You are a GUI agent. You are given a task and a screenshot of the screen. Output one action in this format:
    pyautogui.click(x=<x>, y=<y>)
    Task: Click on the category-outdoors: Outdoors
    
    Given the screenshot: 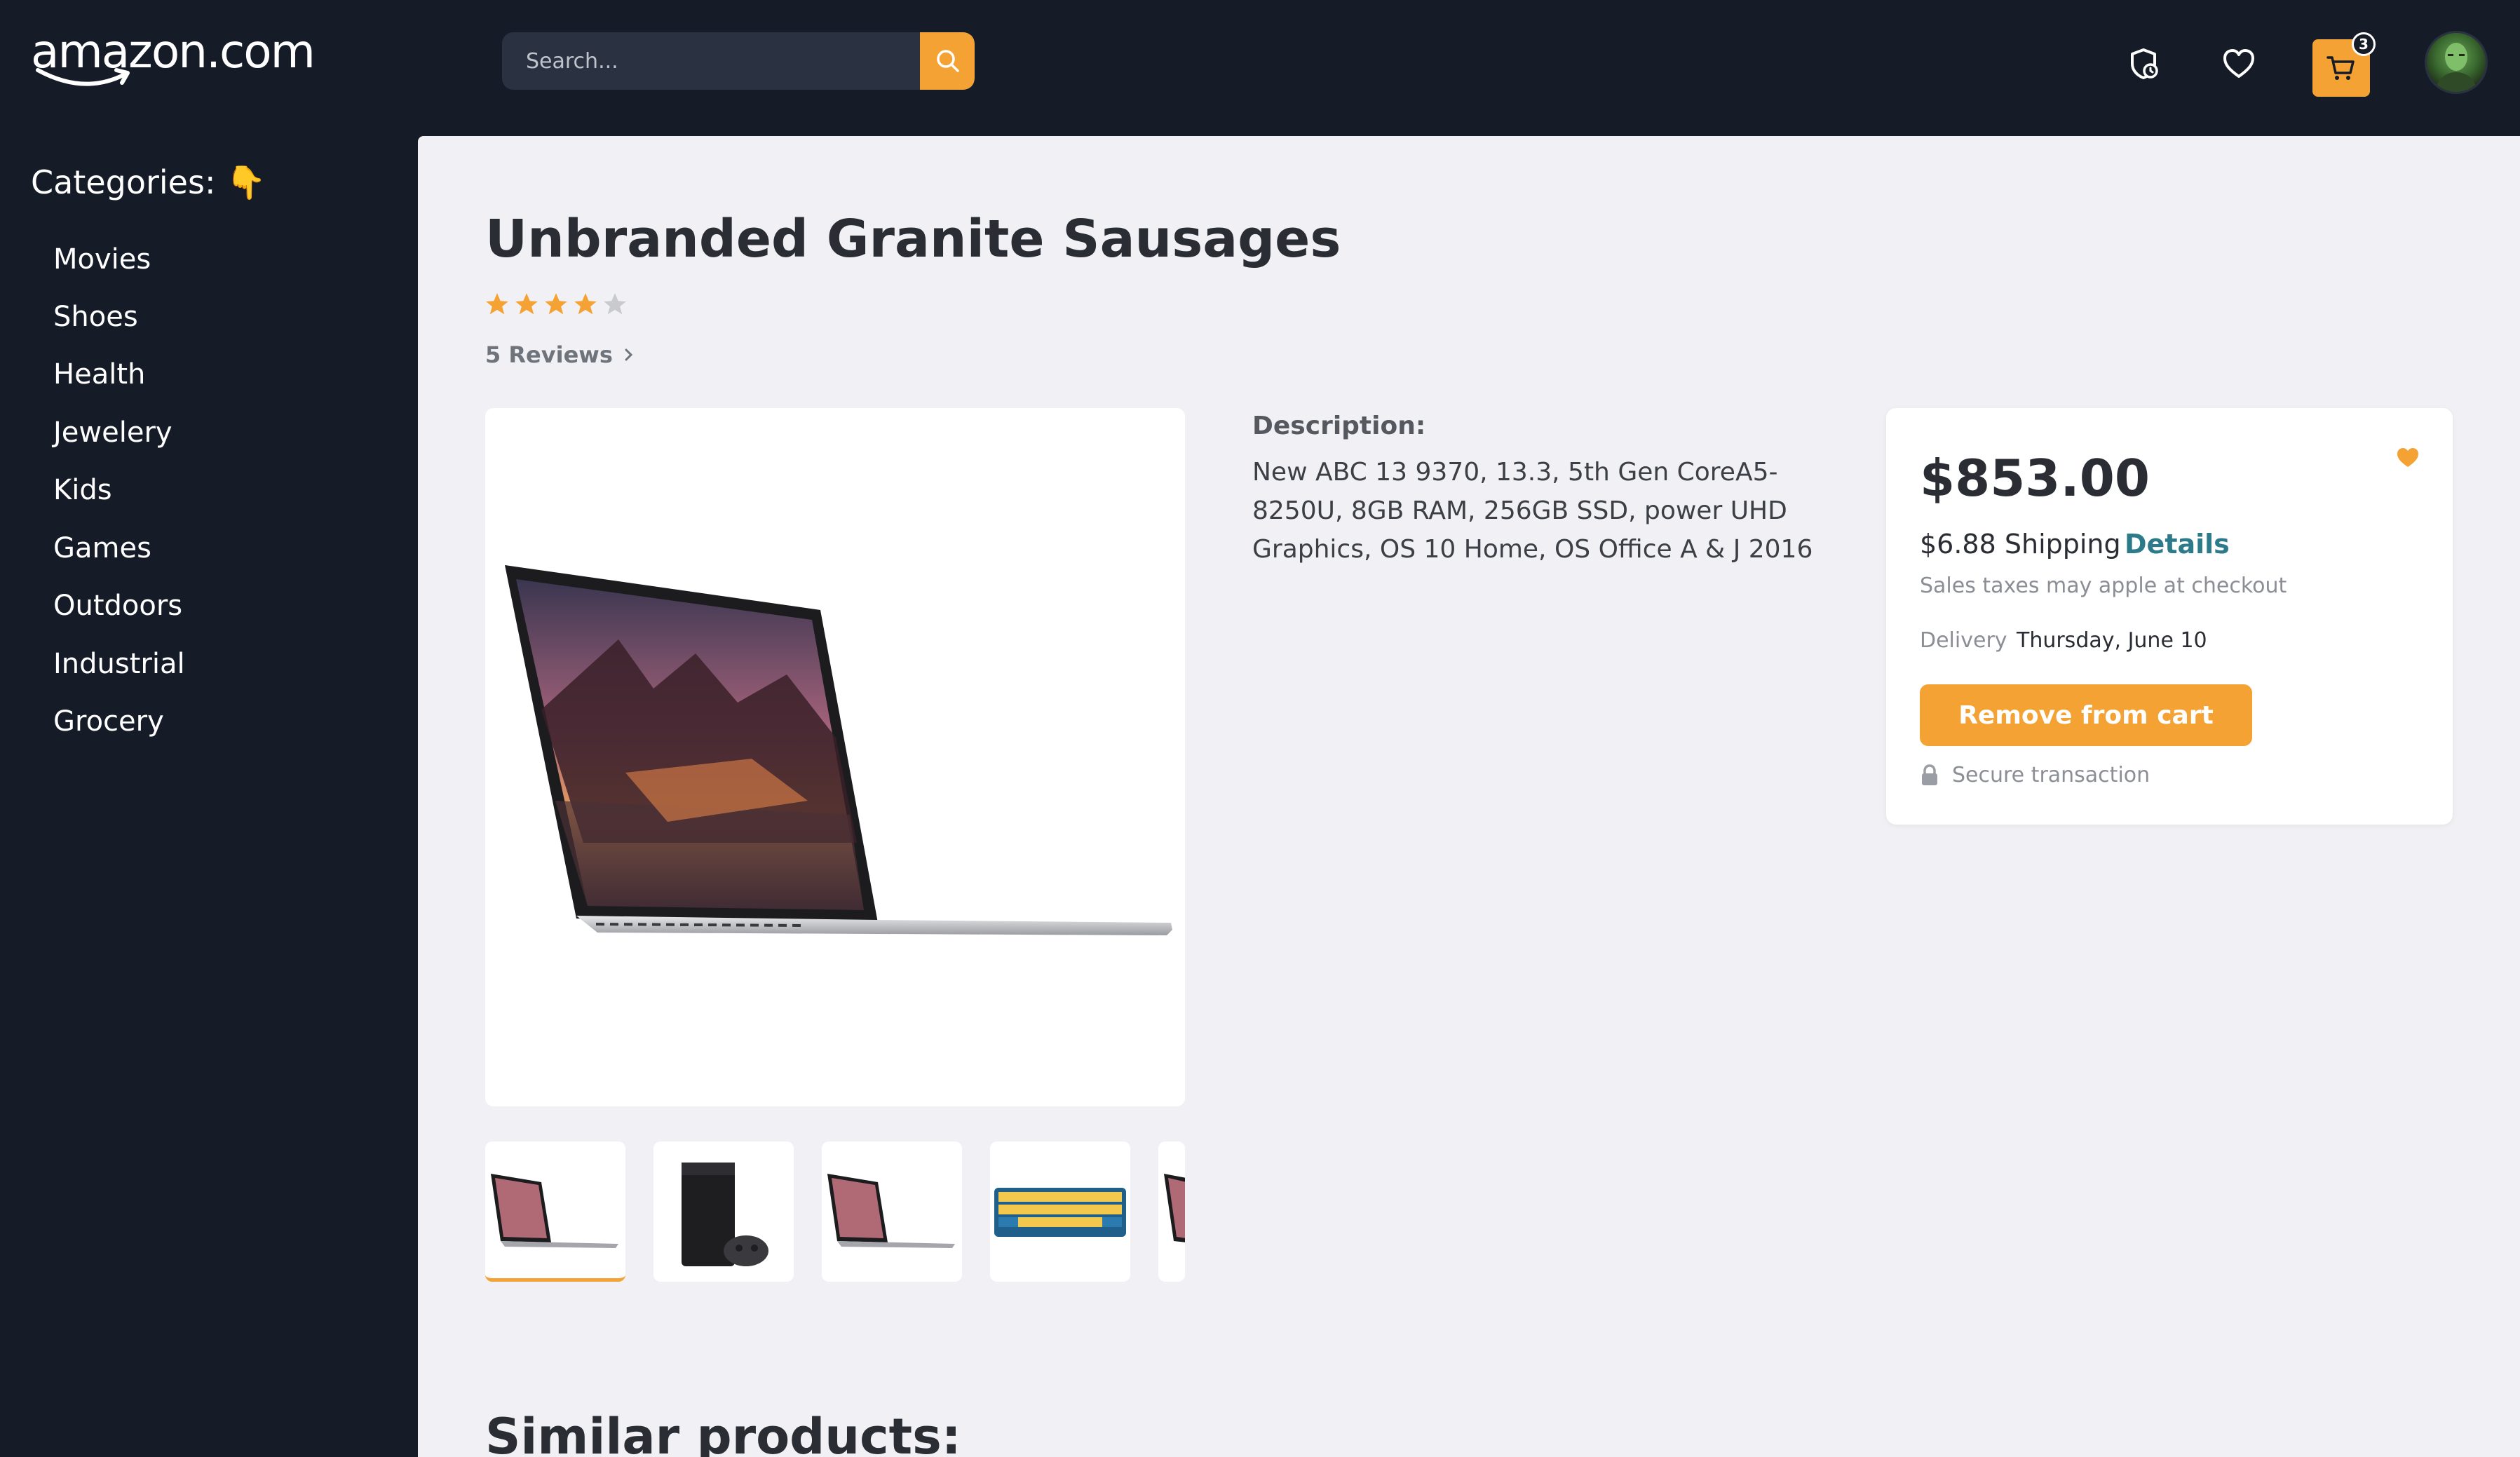 What is the action you would take?
    pyautogui.click(x=117, y=605)
    